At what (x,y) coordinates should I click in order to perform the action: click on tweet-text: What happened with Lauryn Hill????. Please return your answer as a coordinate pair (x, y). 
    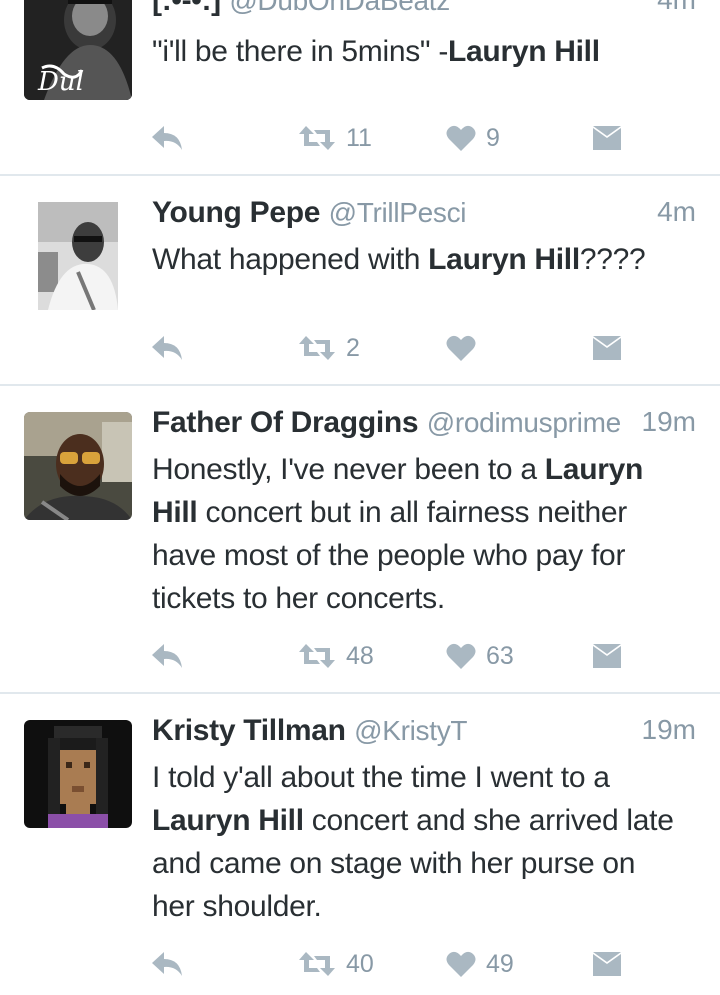
    Looking at the image, I should click on (416, 259).